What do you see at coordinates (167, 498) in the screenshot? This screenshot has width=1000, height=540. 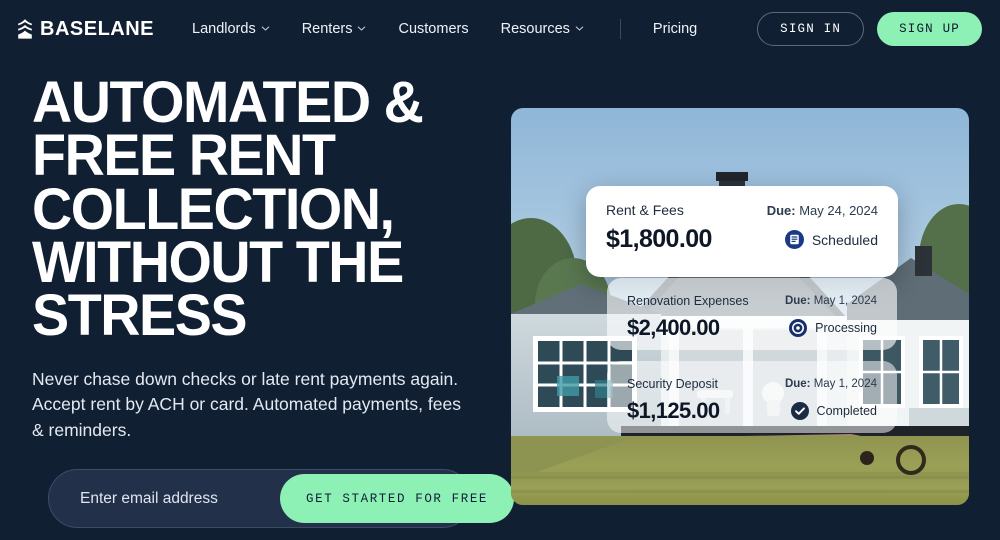 I see `email-input` at bounding box center [167, 498].